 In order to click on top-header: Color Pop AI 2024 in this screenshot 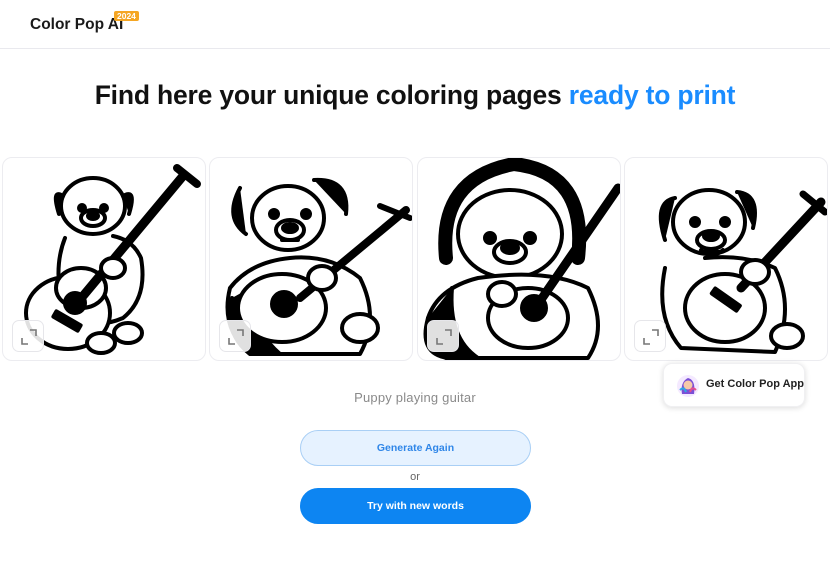, I will do `click(415, 24)`.